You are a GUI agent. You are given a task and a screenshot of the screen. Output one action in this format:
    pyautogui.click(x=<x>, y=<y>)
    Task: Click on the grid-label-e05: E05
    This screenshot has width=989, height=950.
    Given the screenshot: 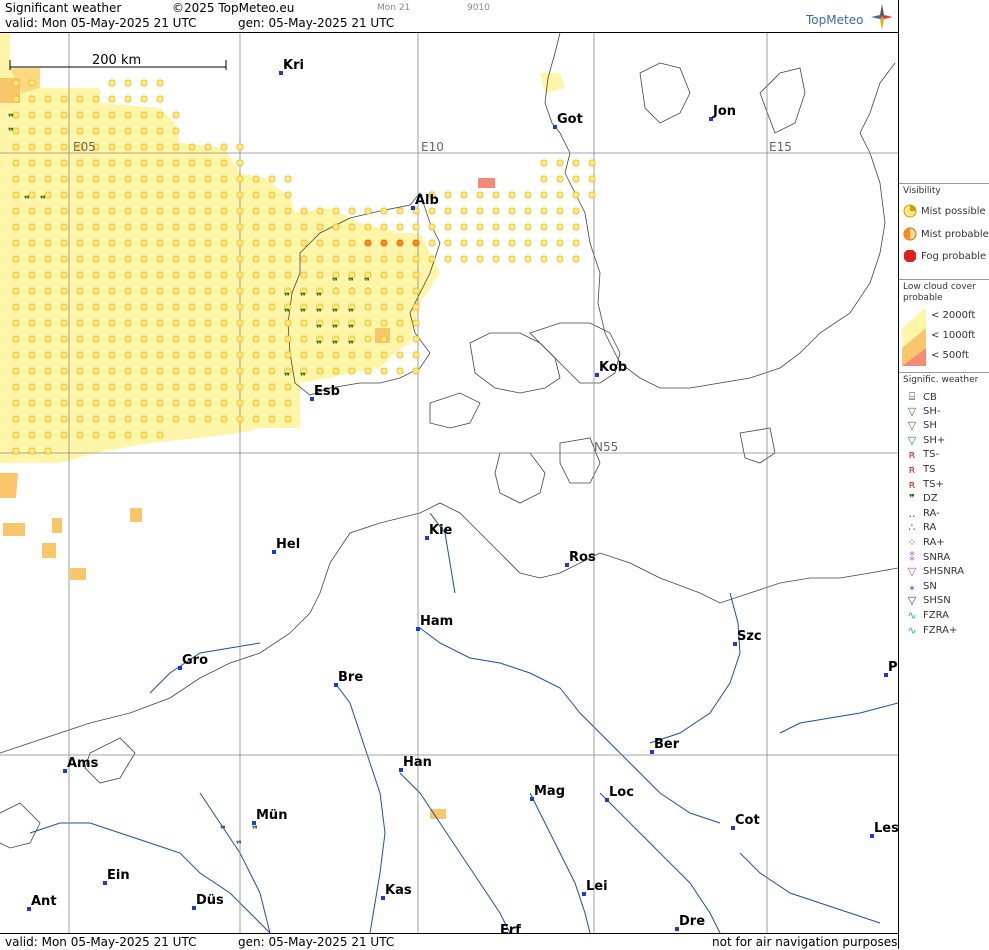 What is the action you would take?
    pyautogui.click(x=84, y=147)
    